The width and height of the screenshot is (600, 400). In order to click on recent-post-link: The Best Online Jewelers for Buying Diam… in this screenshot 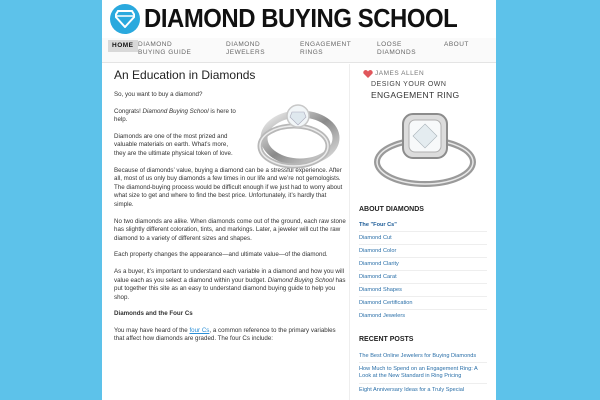, I will do `click(425, 356)`.